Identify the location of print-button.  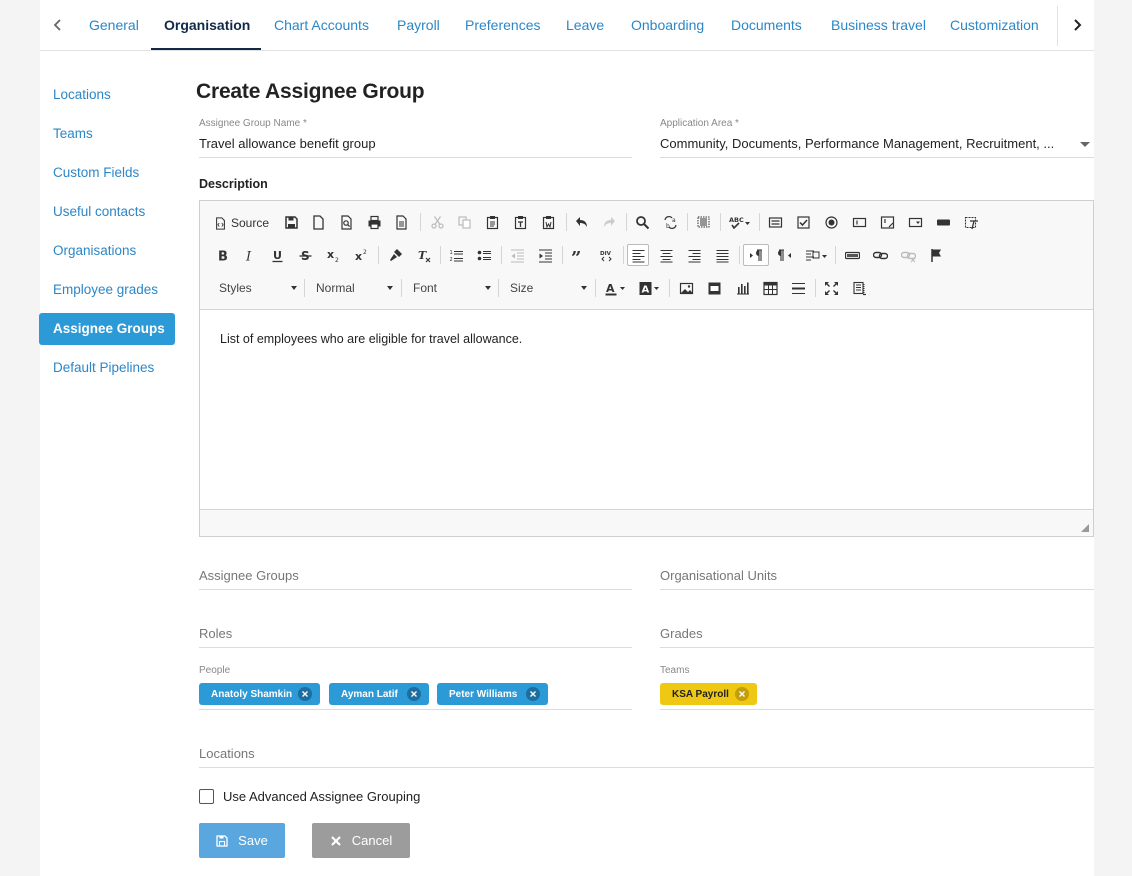
(374, 222).